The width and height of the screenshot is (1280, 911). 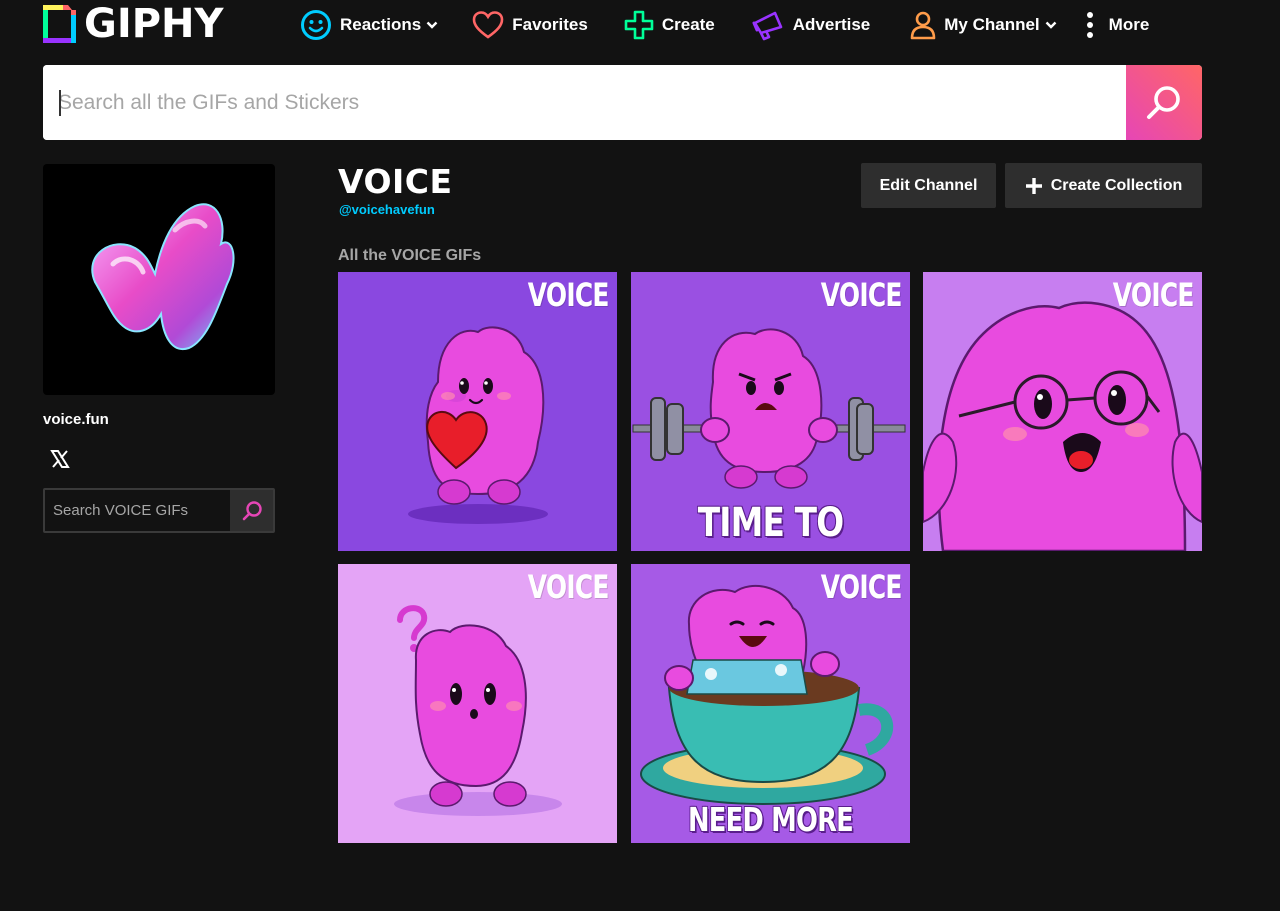 I want to click on channel-title: VOICE, so click(x=395, y=181).